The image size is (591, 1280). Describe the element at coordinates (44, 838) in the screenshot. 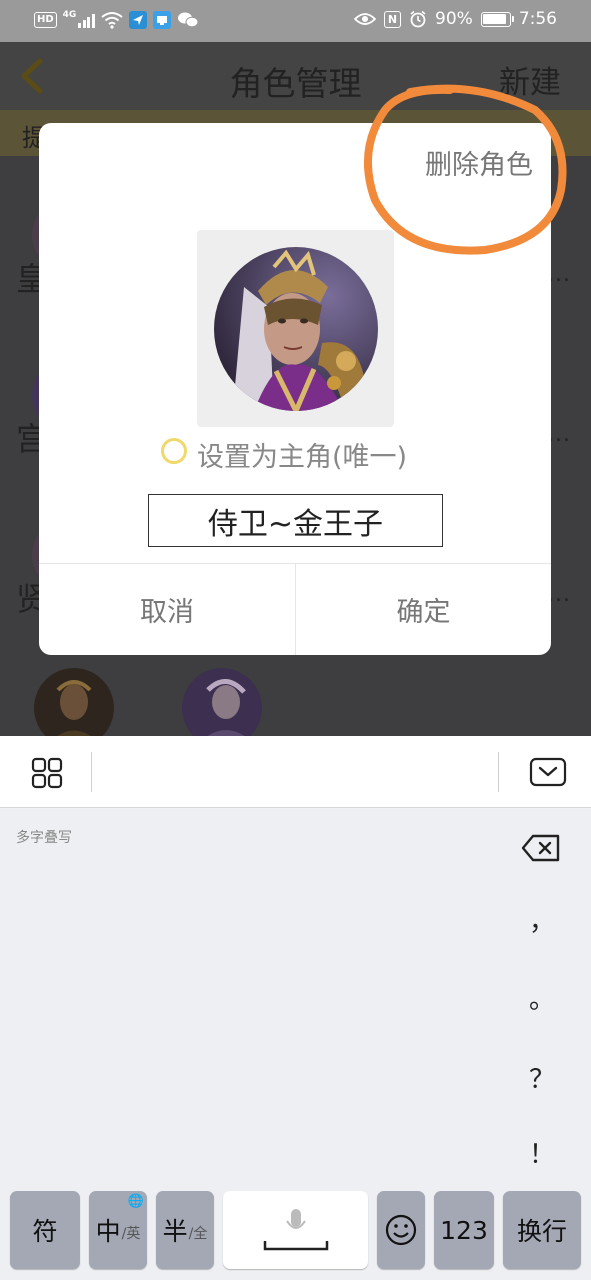

I see `keyboard-mode-hint: 多字叠写` at that location.